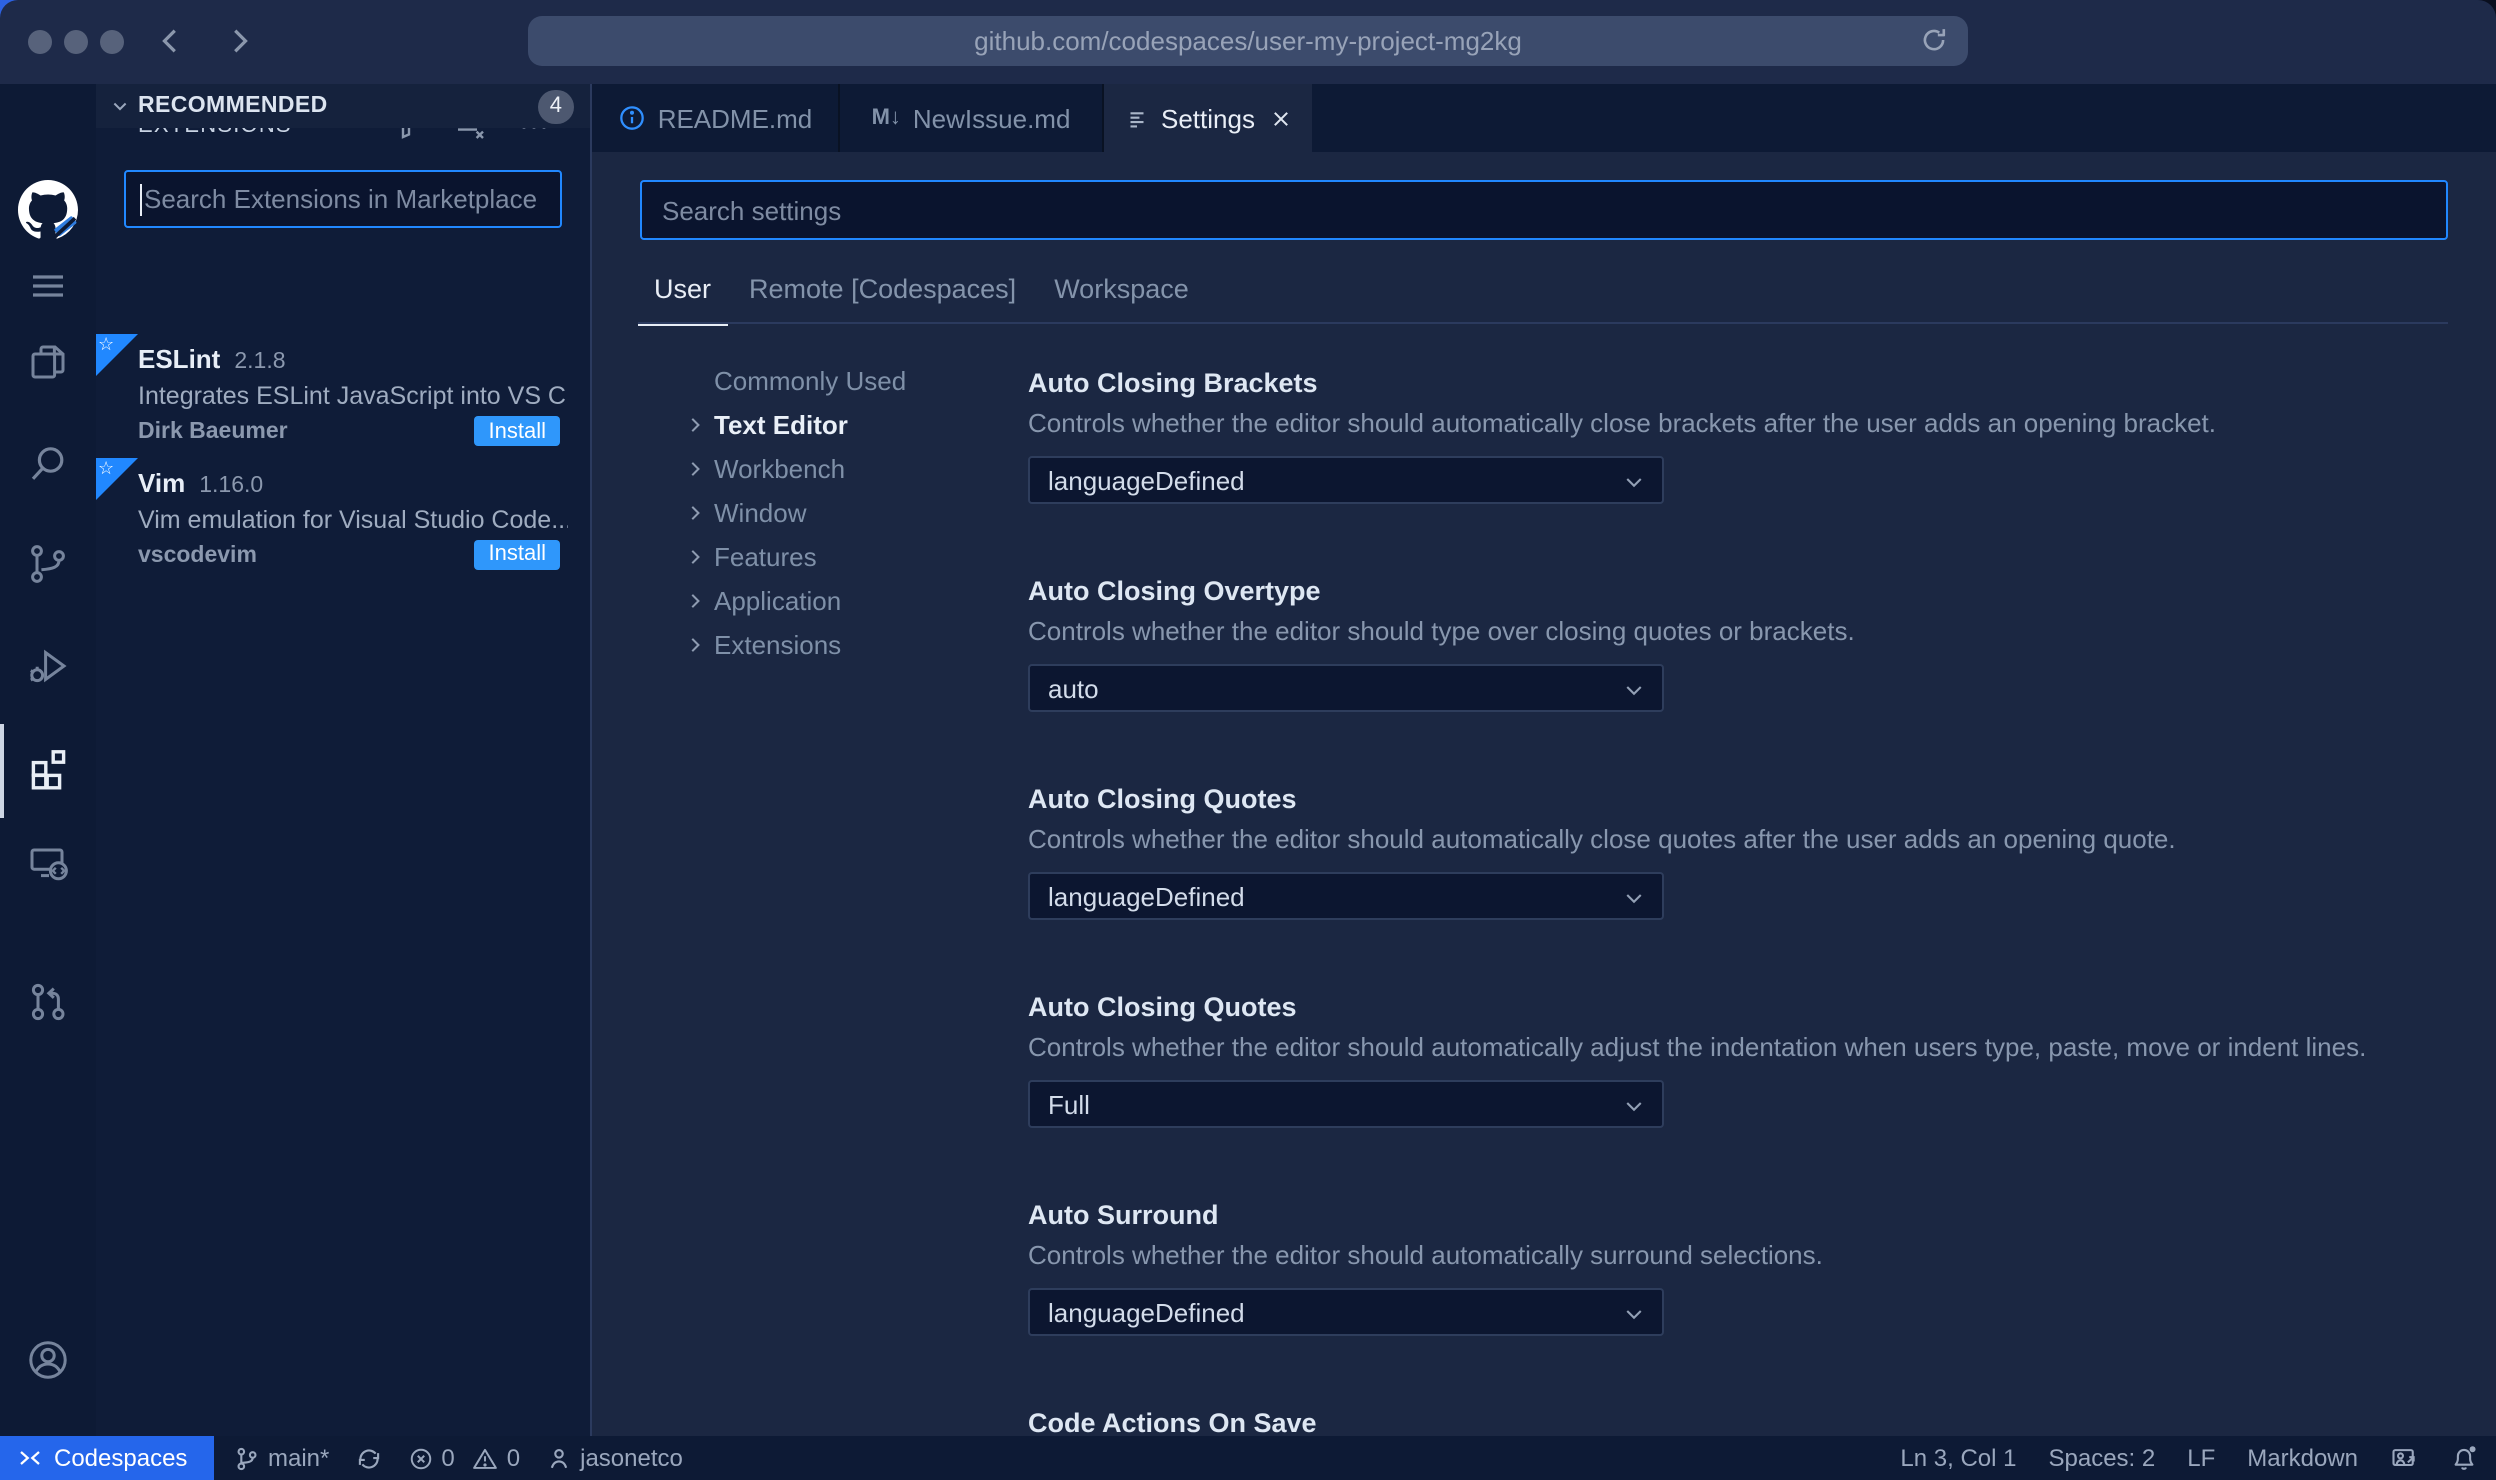 The height and width of the screenshot is (1480, 2496). I want to click on sync-status, so click(368, 1458).